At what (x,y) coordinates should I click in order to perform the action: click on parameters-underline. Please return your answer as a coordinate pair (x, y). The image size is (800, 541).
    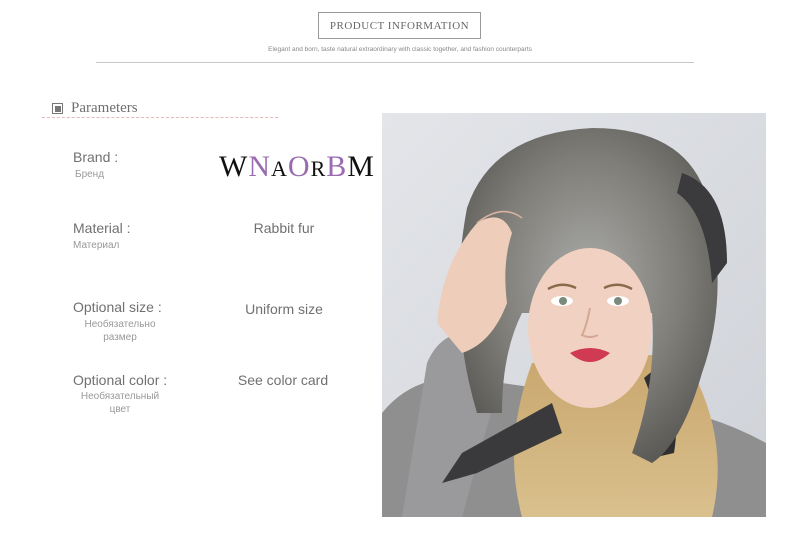
    Looking at the image, I should click on (160, 117).